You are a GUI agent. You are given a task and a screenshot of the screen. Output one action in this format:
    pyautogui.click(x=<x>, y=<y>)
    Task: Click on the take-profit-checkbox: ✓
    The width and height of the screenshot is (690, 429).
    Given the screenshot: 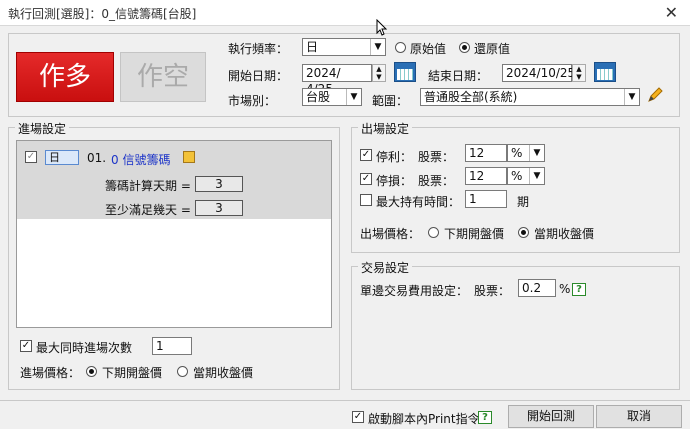 What is the action you would take?
    pyautogui.click(x=366, y=155)
    